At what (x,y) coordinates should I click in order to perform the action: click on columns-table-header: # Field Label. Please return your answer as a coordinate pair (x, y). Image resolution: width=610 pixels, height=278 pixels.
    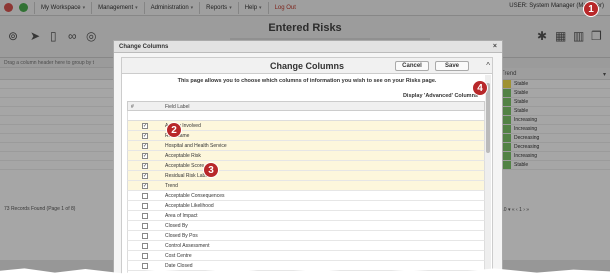
    Looking at the image, I should click on (306, 106).